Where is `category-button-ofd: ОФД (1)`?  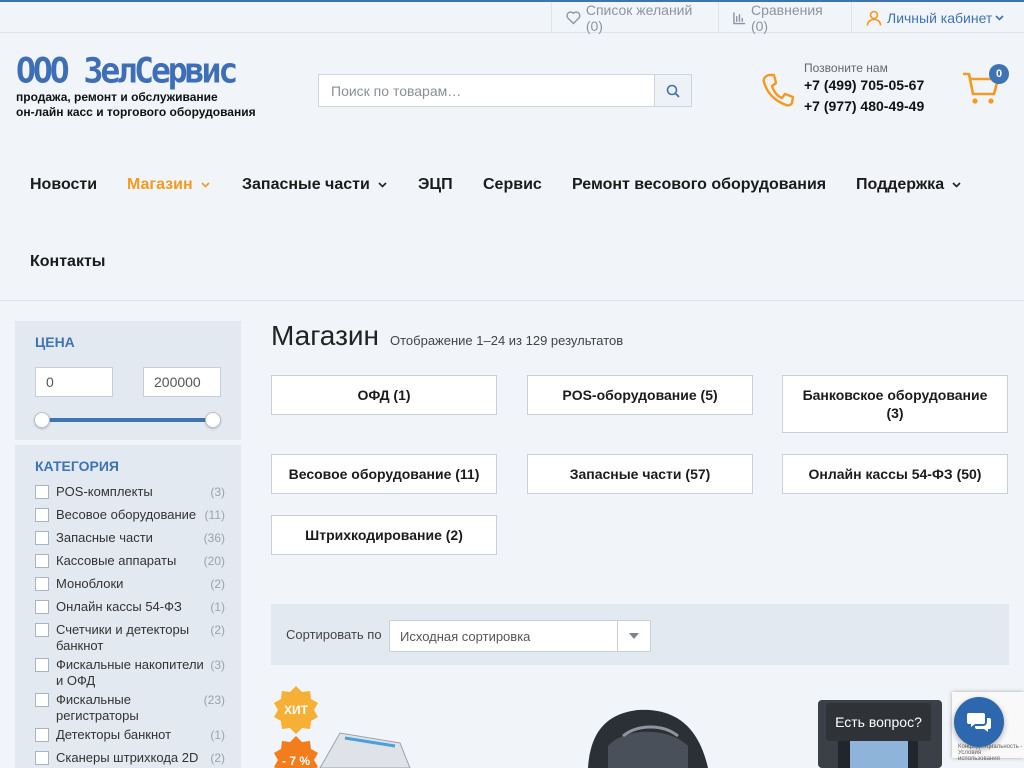
category-button-ofd: ОФД (1) is located at coordinates (384, 395).